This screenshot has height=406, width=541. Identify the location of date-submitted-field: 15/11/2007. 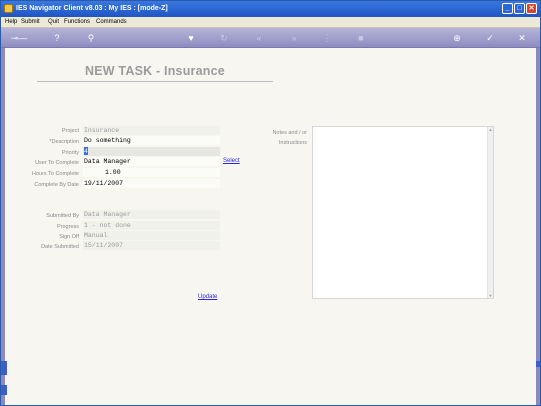
(151, 245).